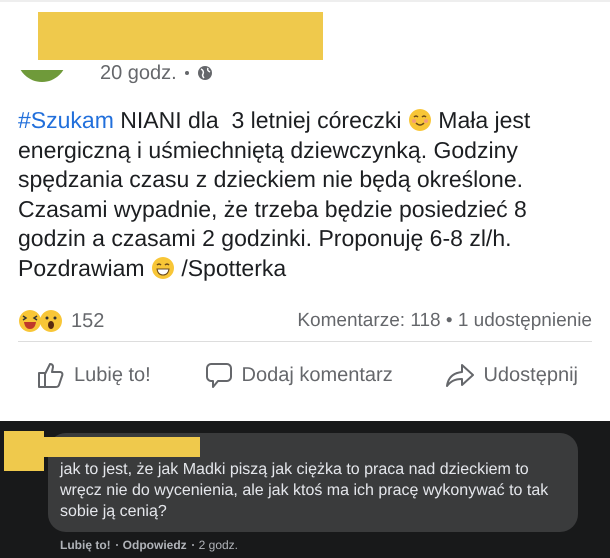  What do you see at coordinates (444, 321) in the screenshot?
I see `comment-share-stats: Komentarze: 118 • 1 udostępnienie` at bounding box center [444, 321].